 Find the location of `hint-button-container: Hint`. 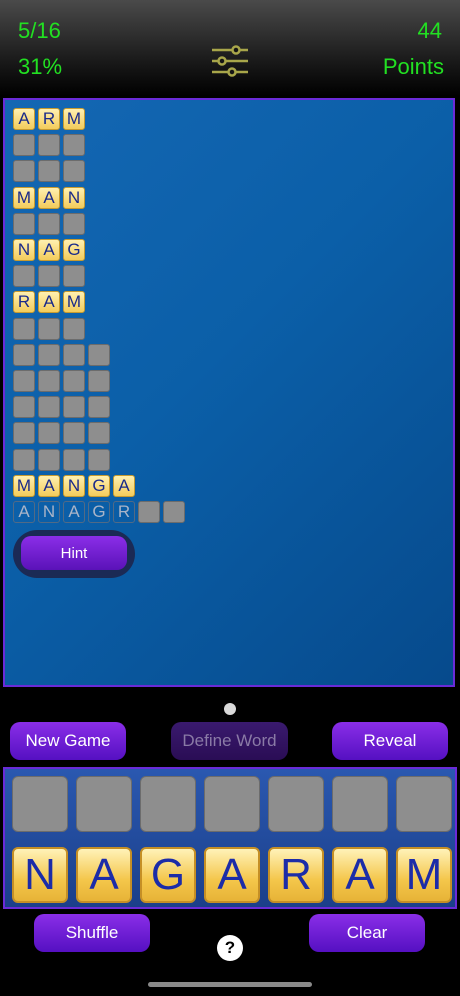

hint-button-container: Hint is located at coordinates (74, 554).